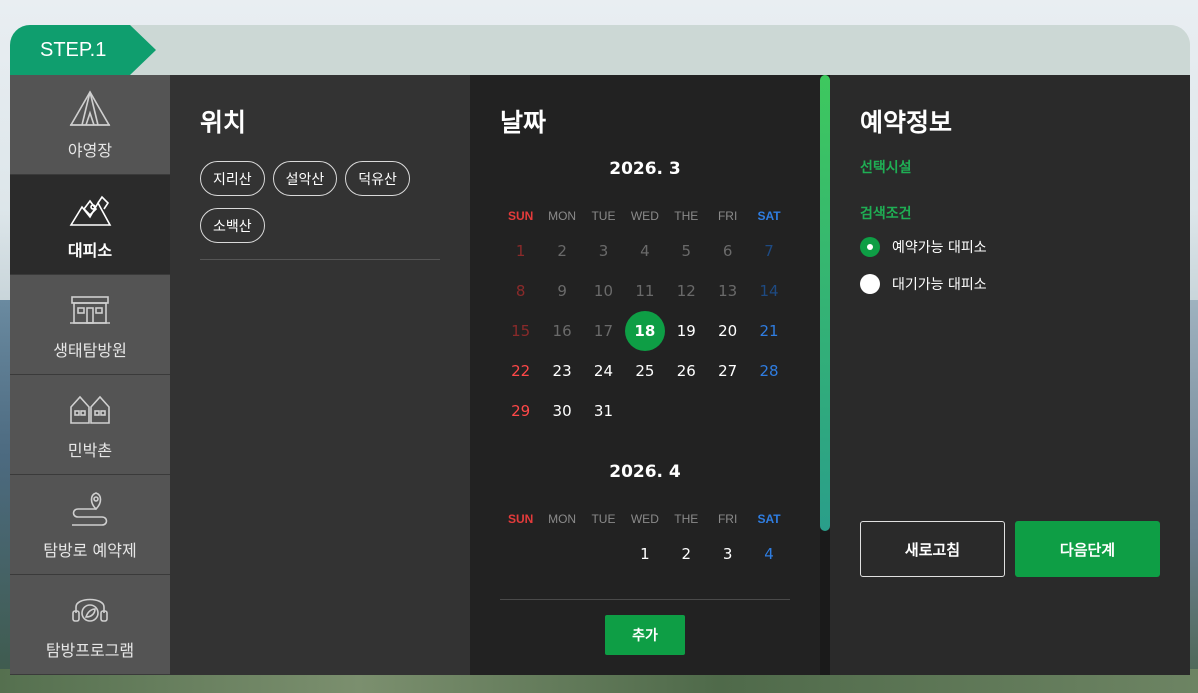 This screenshot has height=693, width=1198. What do you see at coordinates (825, 303) in the screenshot?
I see `scrollbar-thumb` at bounding box center [825, 303].